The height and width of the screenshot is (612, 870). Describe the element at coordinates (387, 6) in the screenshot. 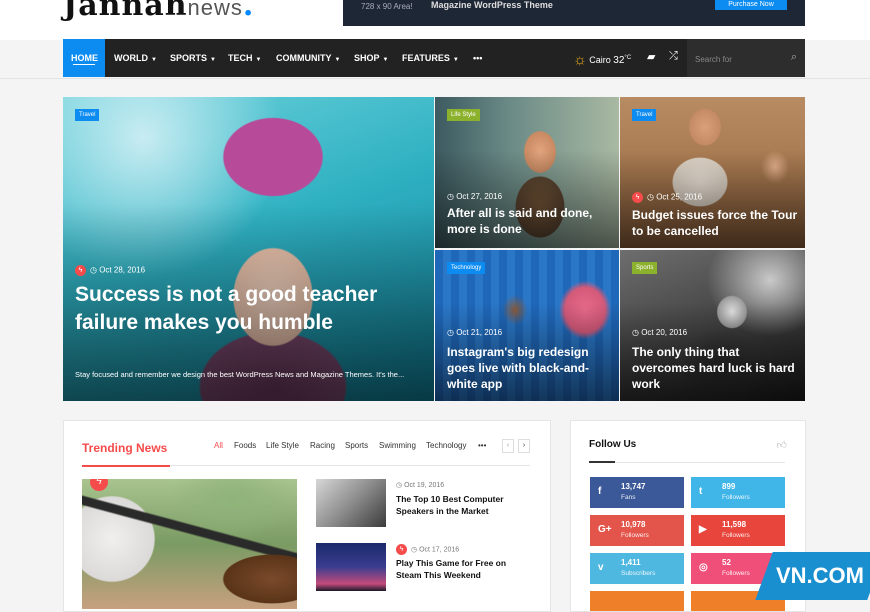

I see `ad-size-text: 728 x 90 Area!` at that location.